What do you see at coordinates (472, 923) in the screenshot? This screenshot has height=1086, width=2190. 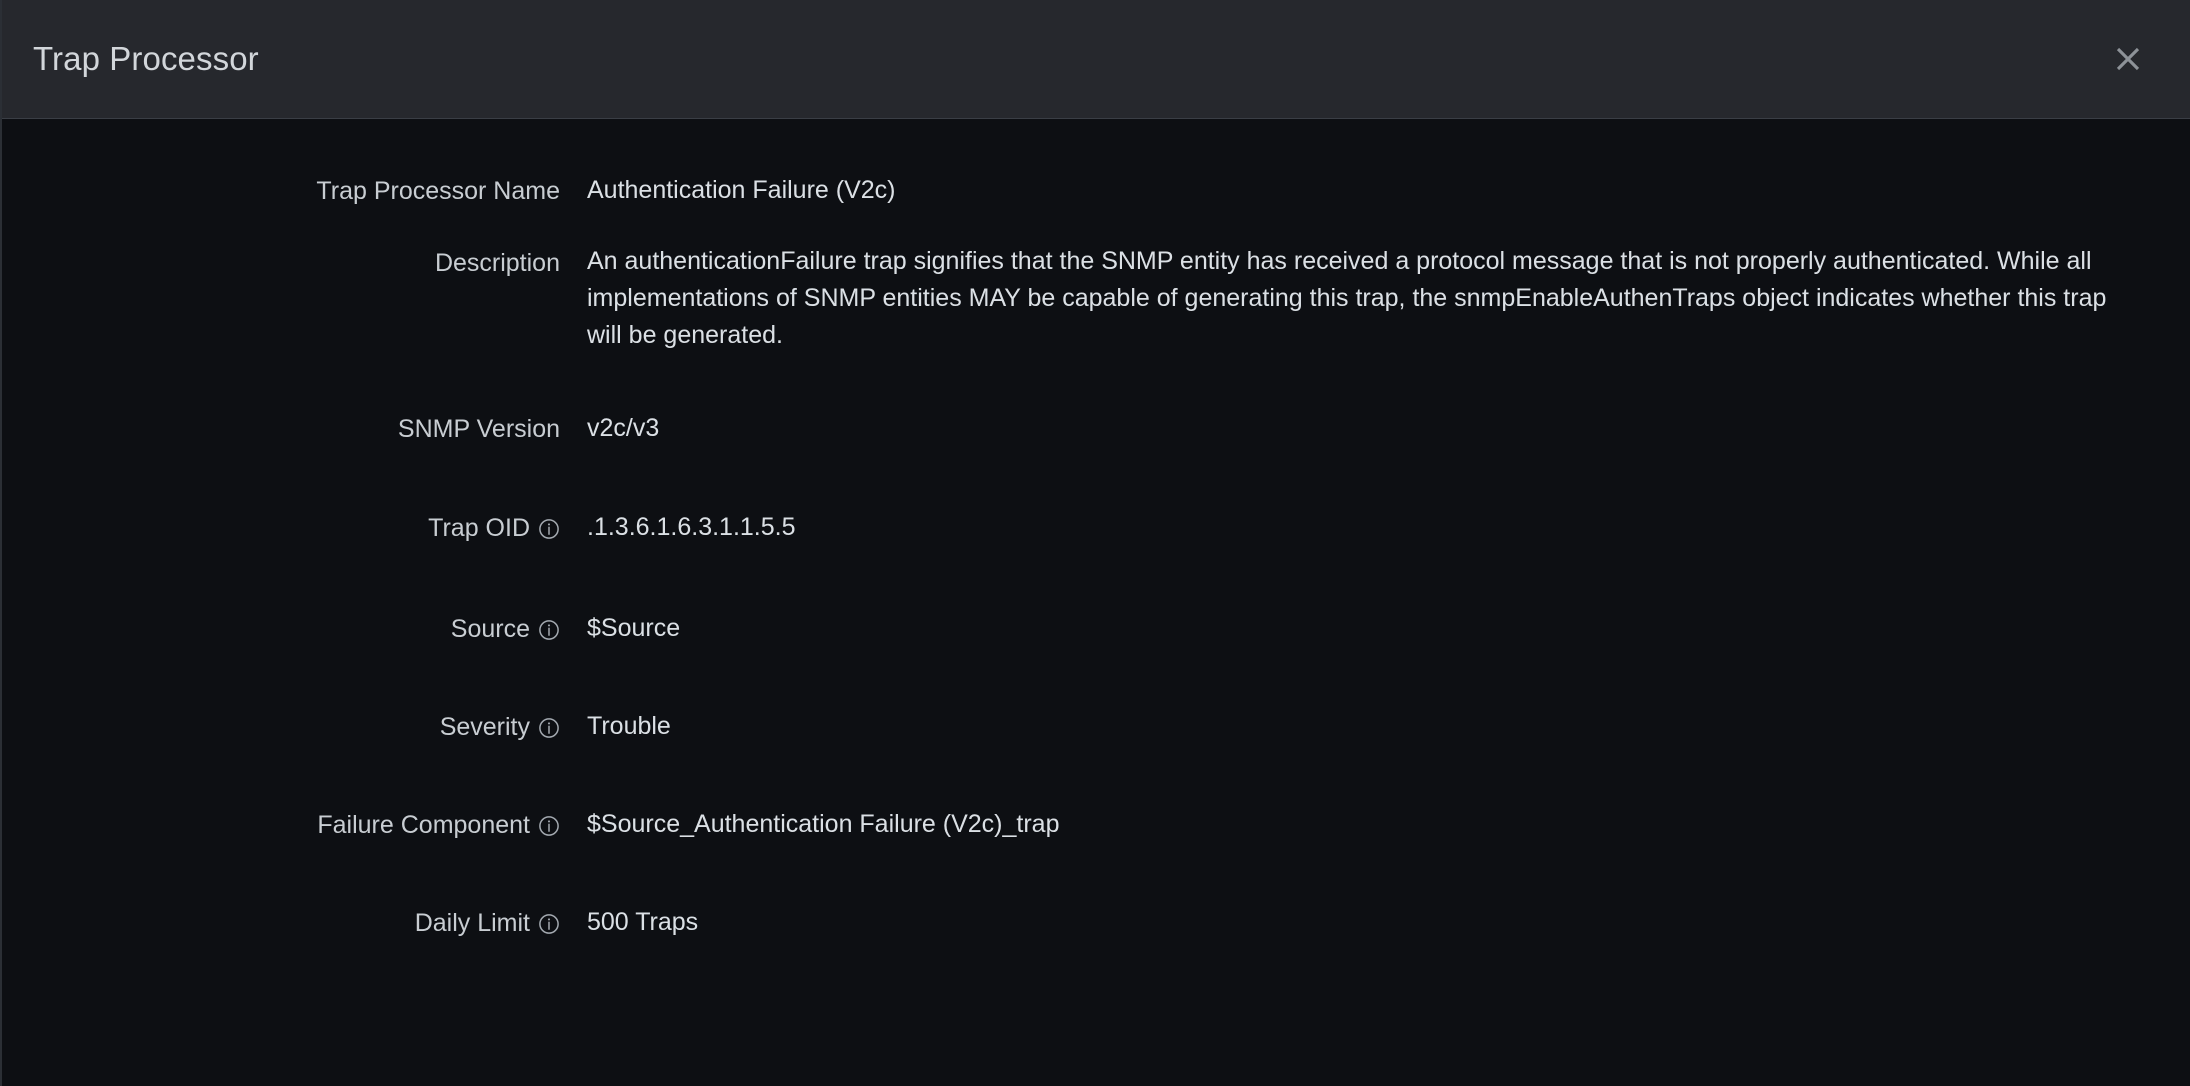 I see `label-text: Daily Limit` at bounding box center [472, 923].